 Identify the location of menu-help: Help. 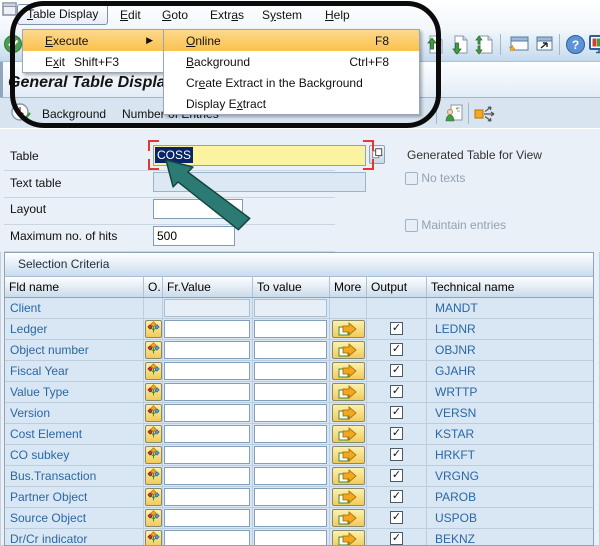
(337, 15).